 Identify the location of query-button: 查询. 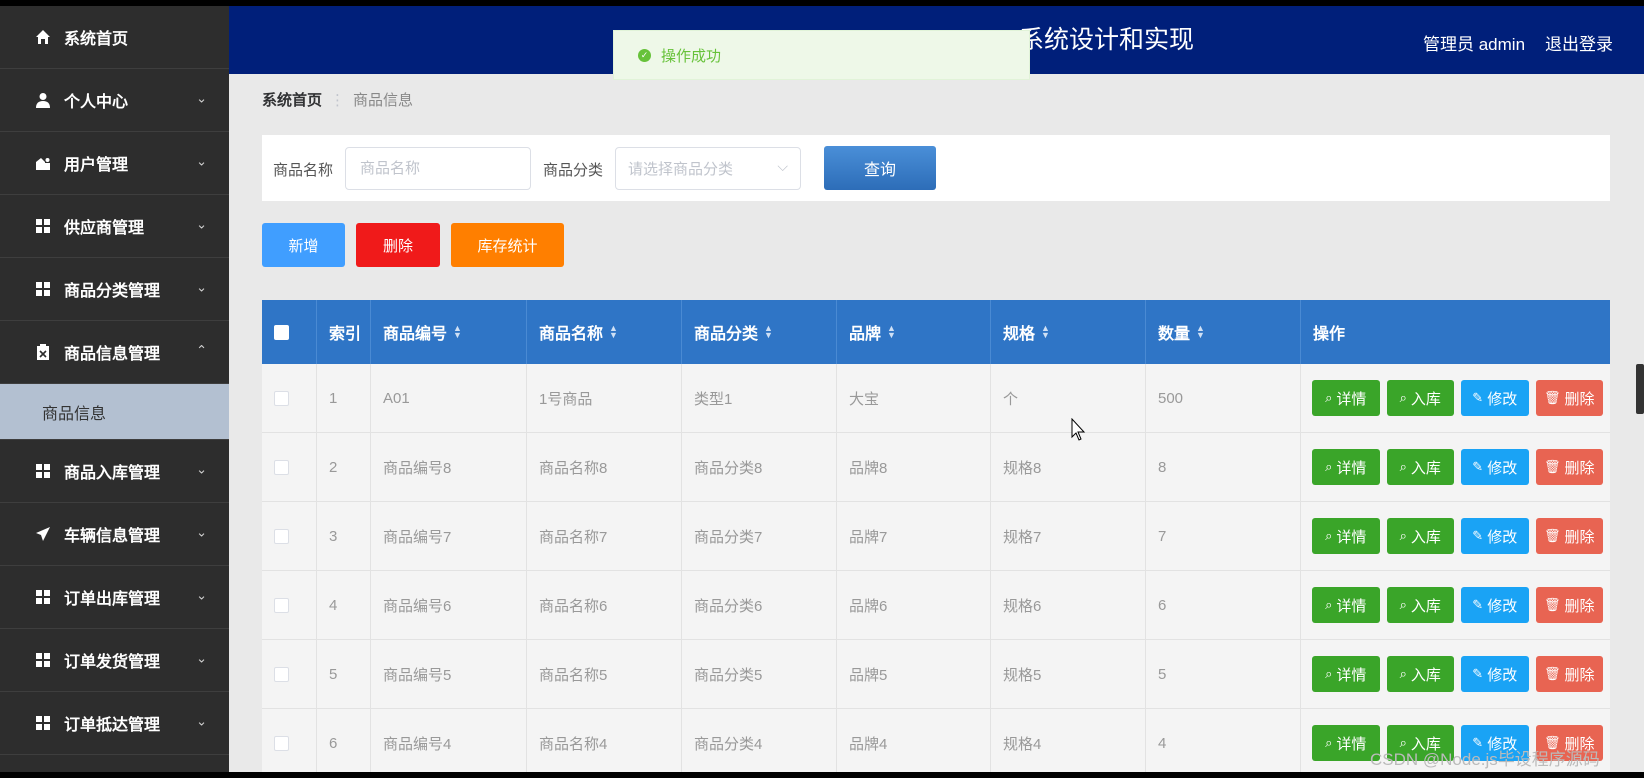
(880, 168).